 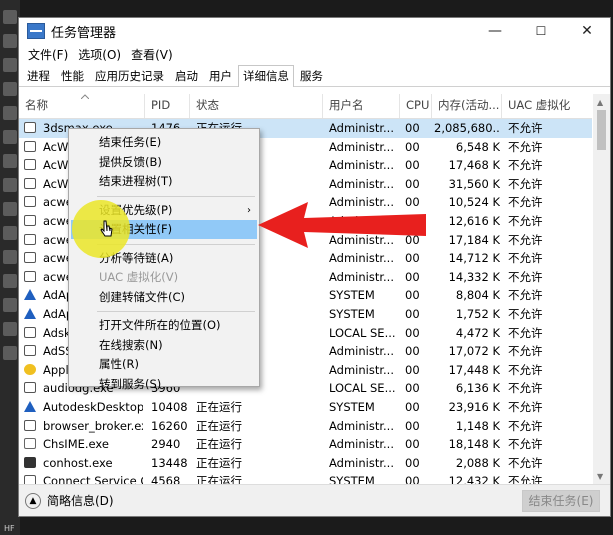 What do you see at coordinates (139, 277) in the screenshot?
I see `context-menu-item-label: UAC 虚拟化(V)` at bounding box center [139, 277].